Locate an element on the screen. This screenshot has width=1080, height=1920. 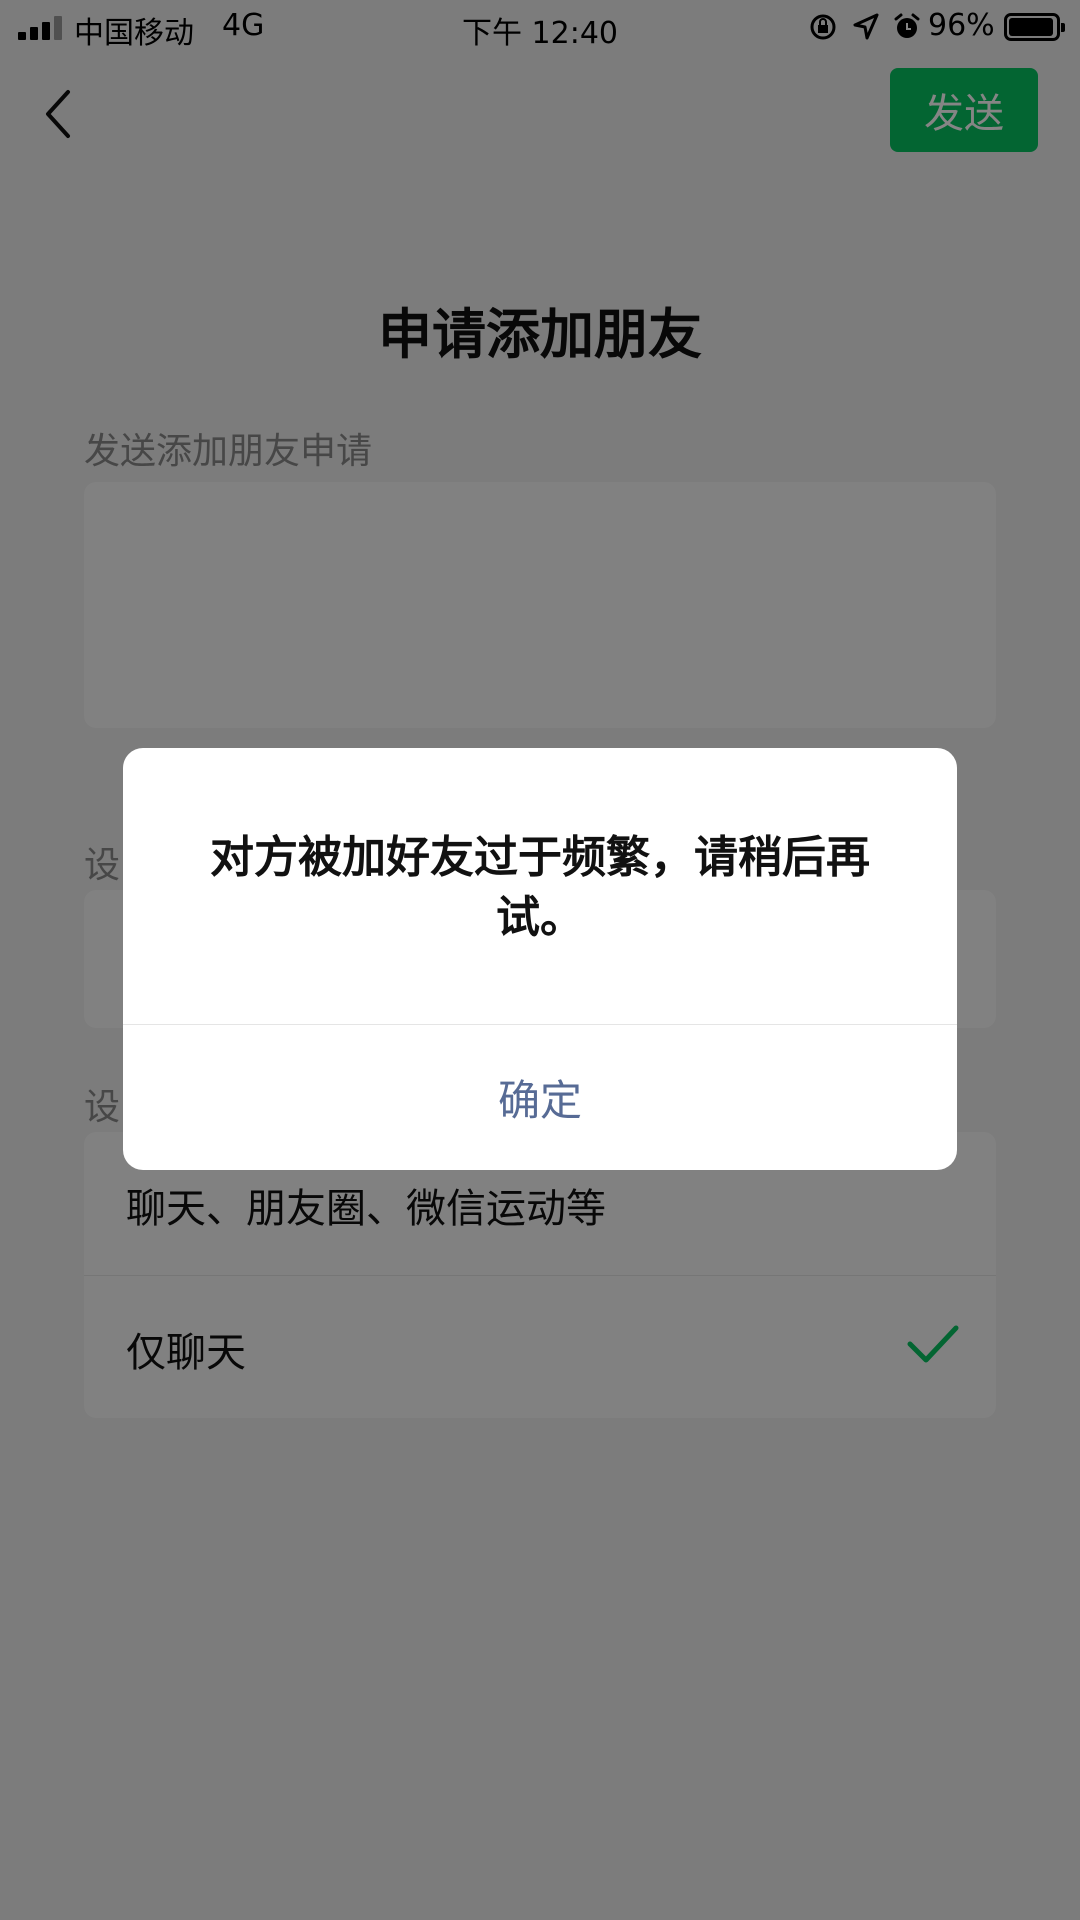
dialog-message: 对方被加好友过于频繁，请稍后再试。 is located at coordinates (540, 887).